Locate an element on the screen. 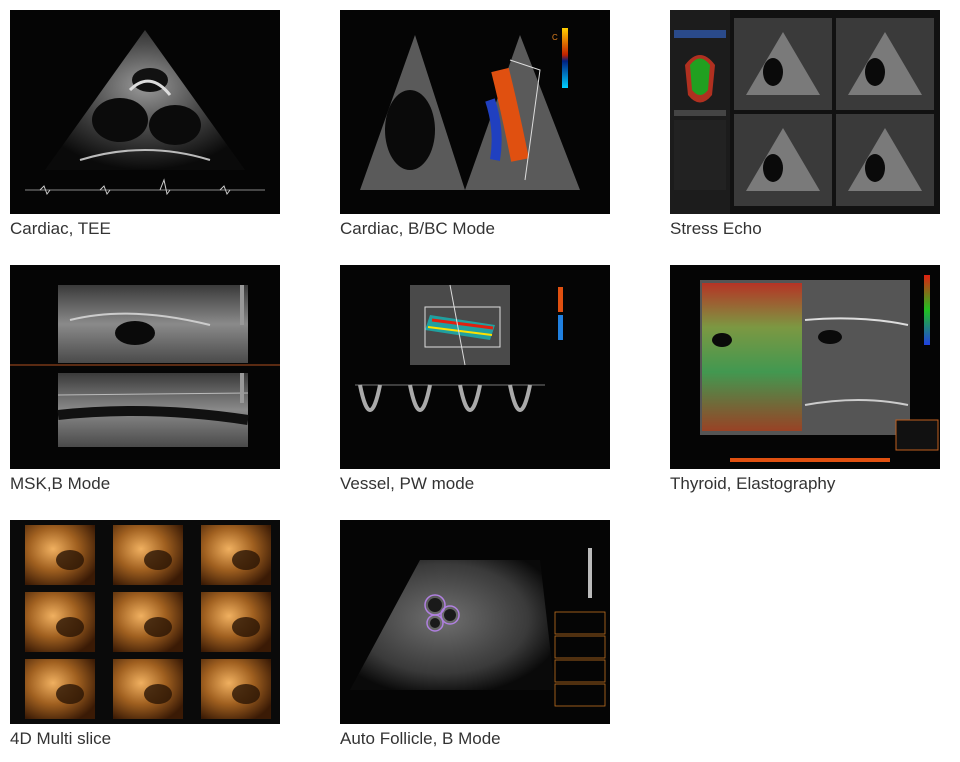 The width and height of the screenshot is (960, 762). caption-vessel-pw-mode: Vessel, PW mode is located at coordinates (407, 483).